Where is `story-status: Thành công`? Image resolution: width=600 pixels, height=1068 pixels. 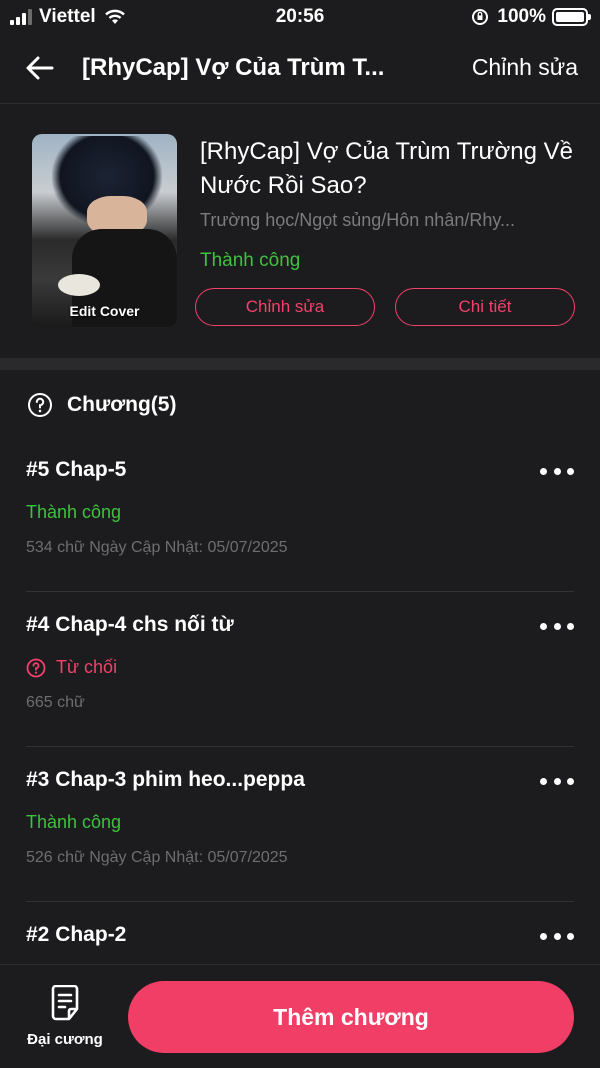 story-status: Thành công is located at coordinates (250, 260).